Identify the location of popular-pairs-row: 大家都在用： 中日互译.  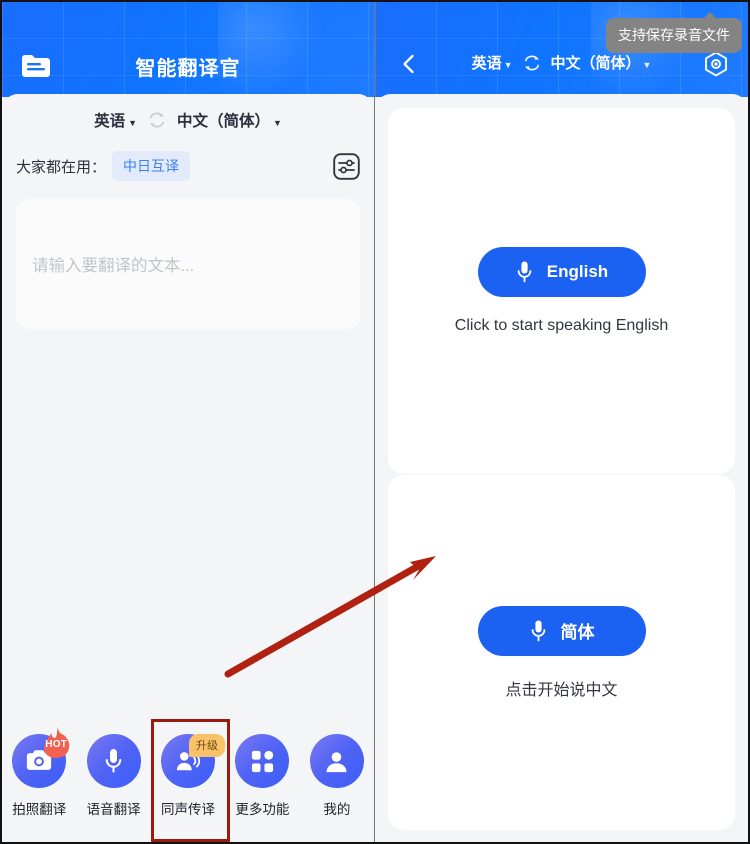
(188, 166).